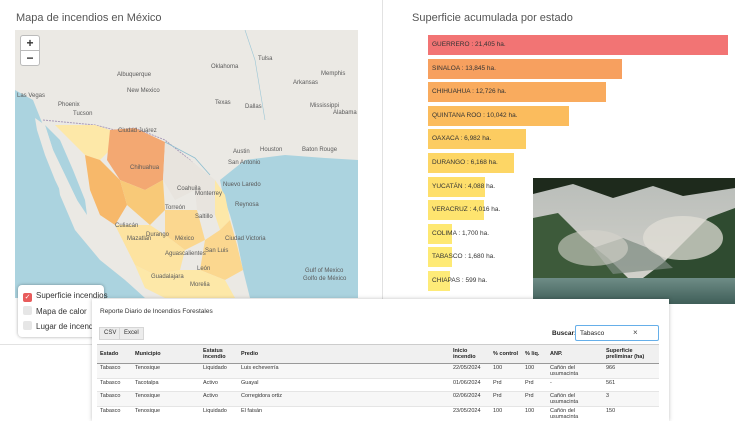 This screenshot has width=750, height=421. Describe the element at coordinates (324, 271) in the screenshot. I see `map-label: Gulf of Mexico` at that location.